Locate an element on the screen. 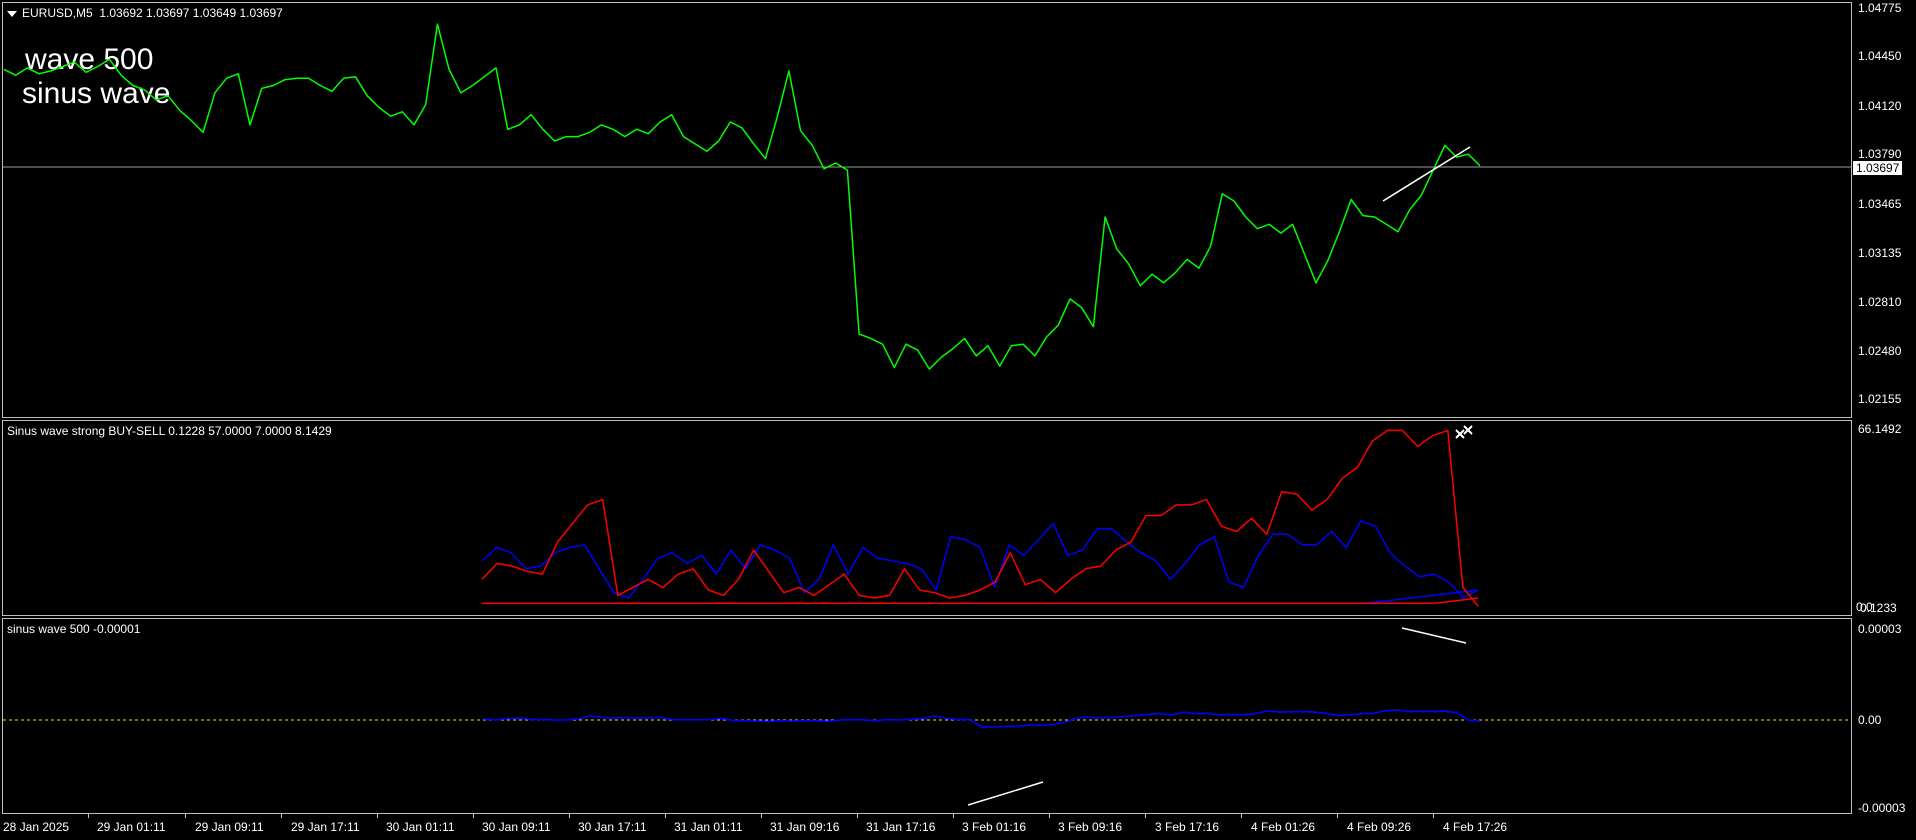 Image resolution: width=1916 pixels, height=840 pixels. time-axis-label: 3 Feb 01:16 is located at coordinates (994, 827).